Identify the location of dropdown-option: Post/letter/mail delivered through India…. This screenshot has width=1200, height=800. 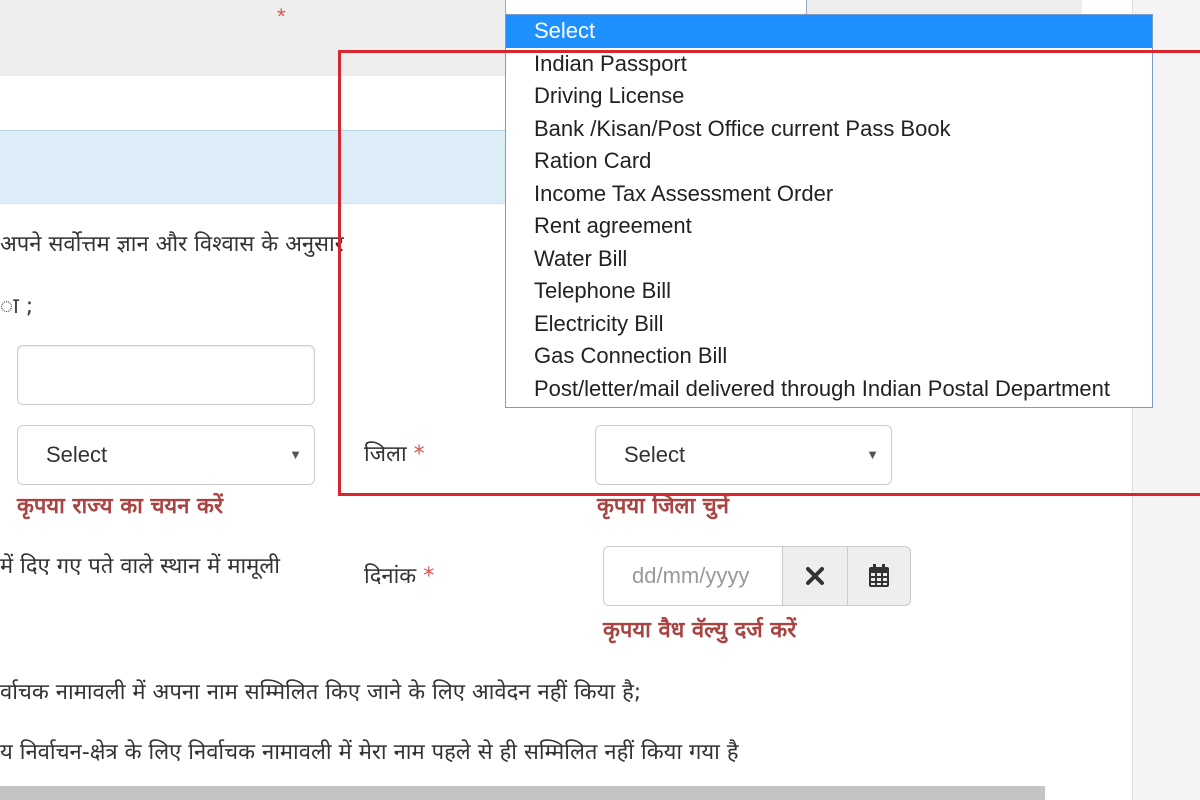
(829, 389).